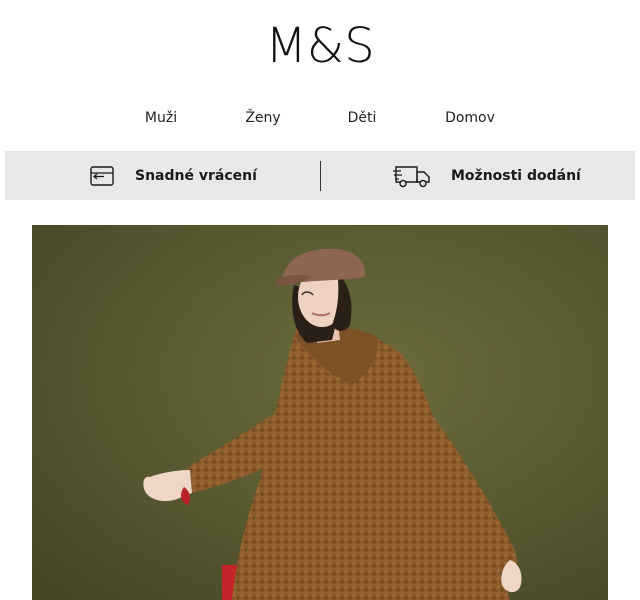  What do you see at coordinates (470, 118) in the screenshot?
I see `nav-item-domov: Domov` at bounding box center [470, 118].